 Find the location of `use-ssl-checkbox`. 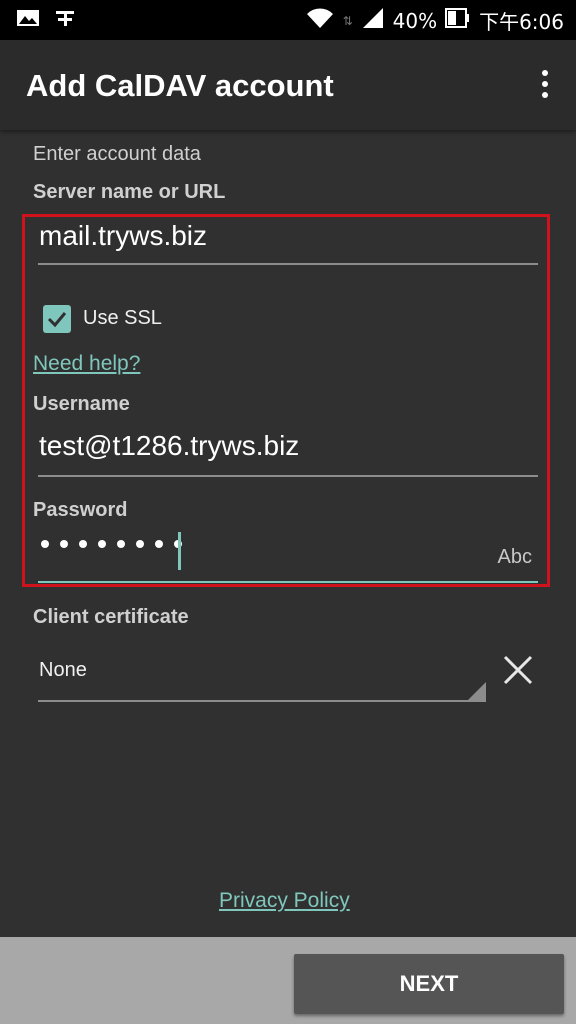

use-ssl-checkbox is located at coordinates (57, 319).